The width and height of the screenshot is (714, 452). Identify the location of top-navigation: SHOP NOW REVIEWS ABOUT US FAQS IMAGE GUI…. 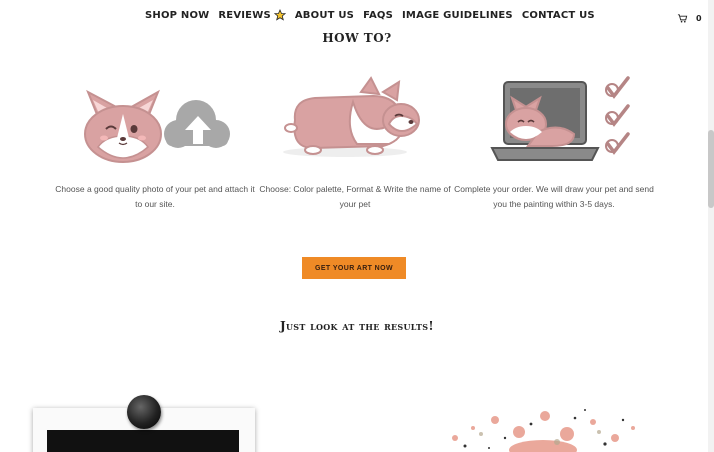
(357, 15).